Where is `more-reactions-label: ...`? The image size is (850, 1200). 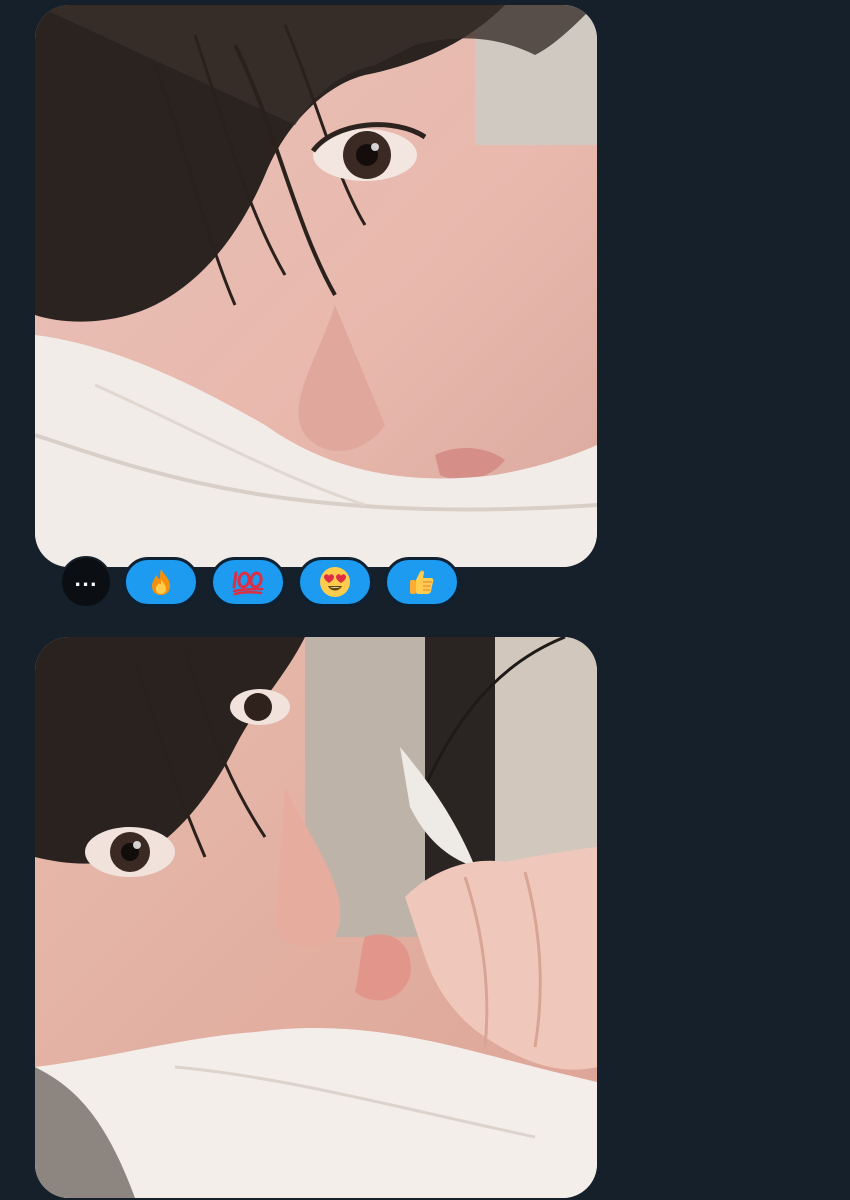 more-reactions-label: ... is located at coordinates (86, 580).